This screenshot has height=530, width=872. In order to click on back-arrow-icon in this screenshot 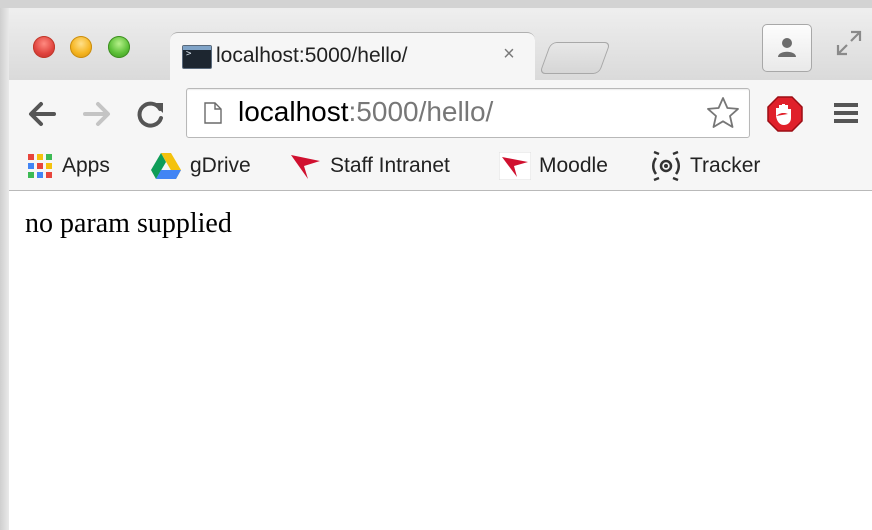, I will do `click(42, 114)`.